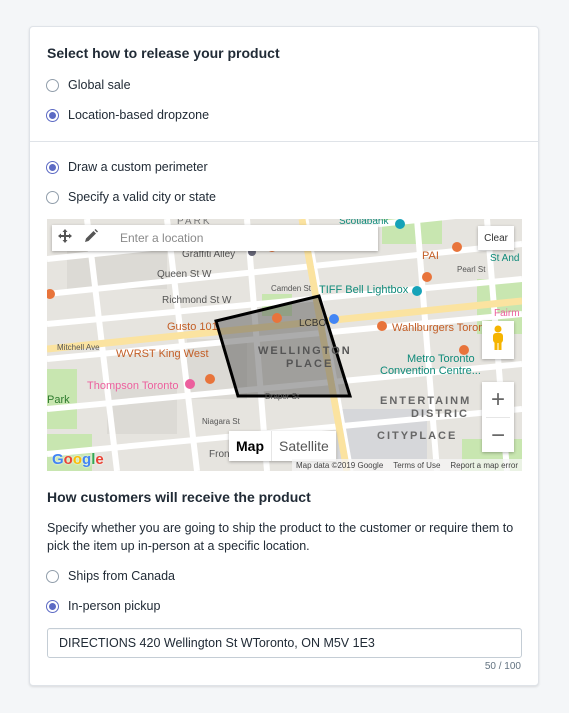  Describe the element at coordinates (114, 606) in the screenshot. I see `radio-label: In-person pickup` at that location.